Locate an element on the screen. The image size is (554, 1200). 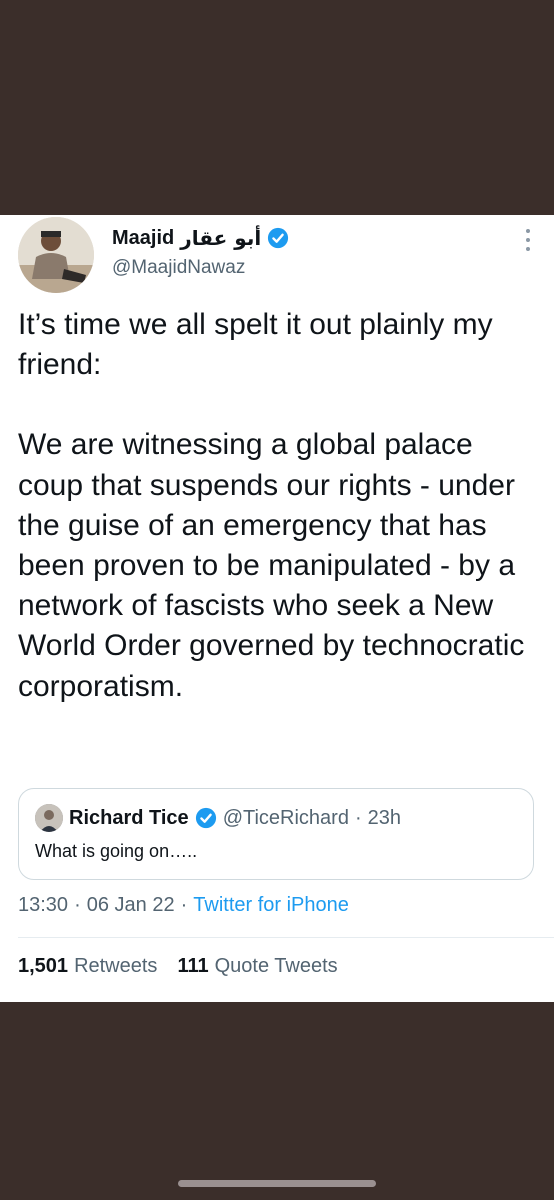
paragraph-spacer is located at coordinates (279, 405).